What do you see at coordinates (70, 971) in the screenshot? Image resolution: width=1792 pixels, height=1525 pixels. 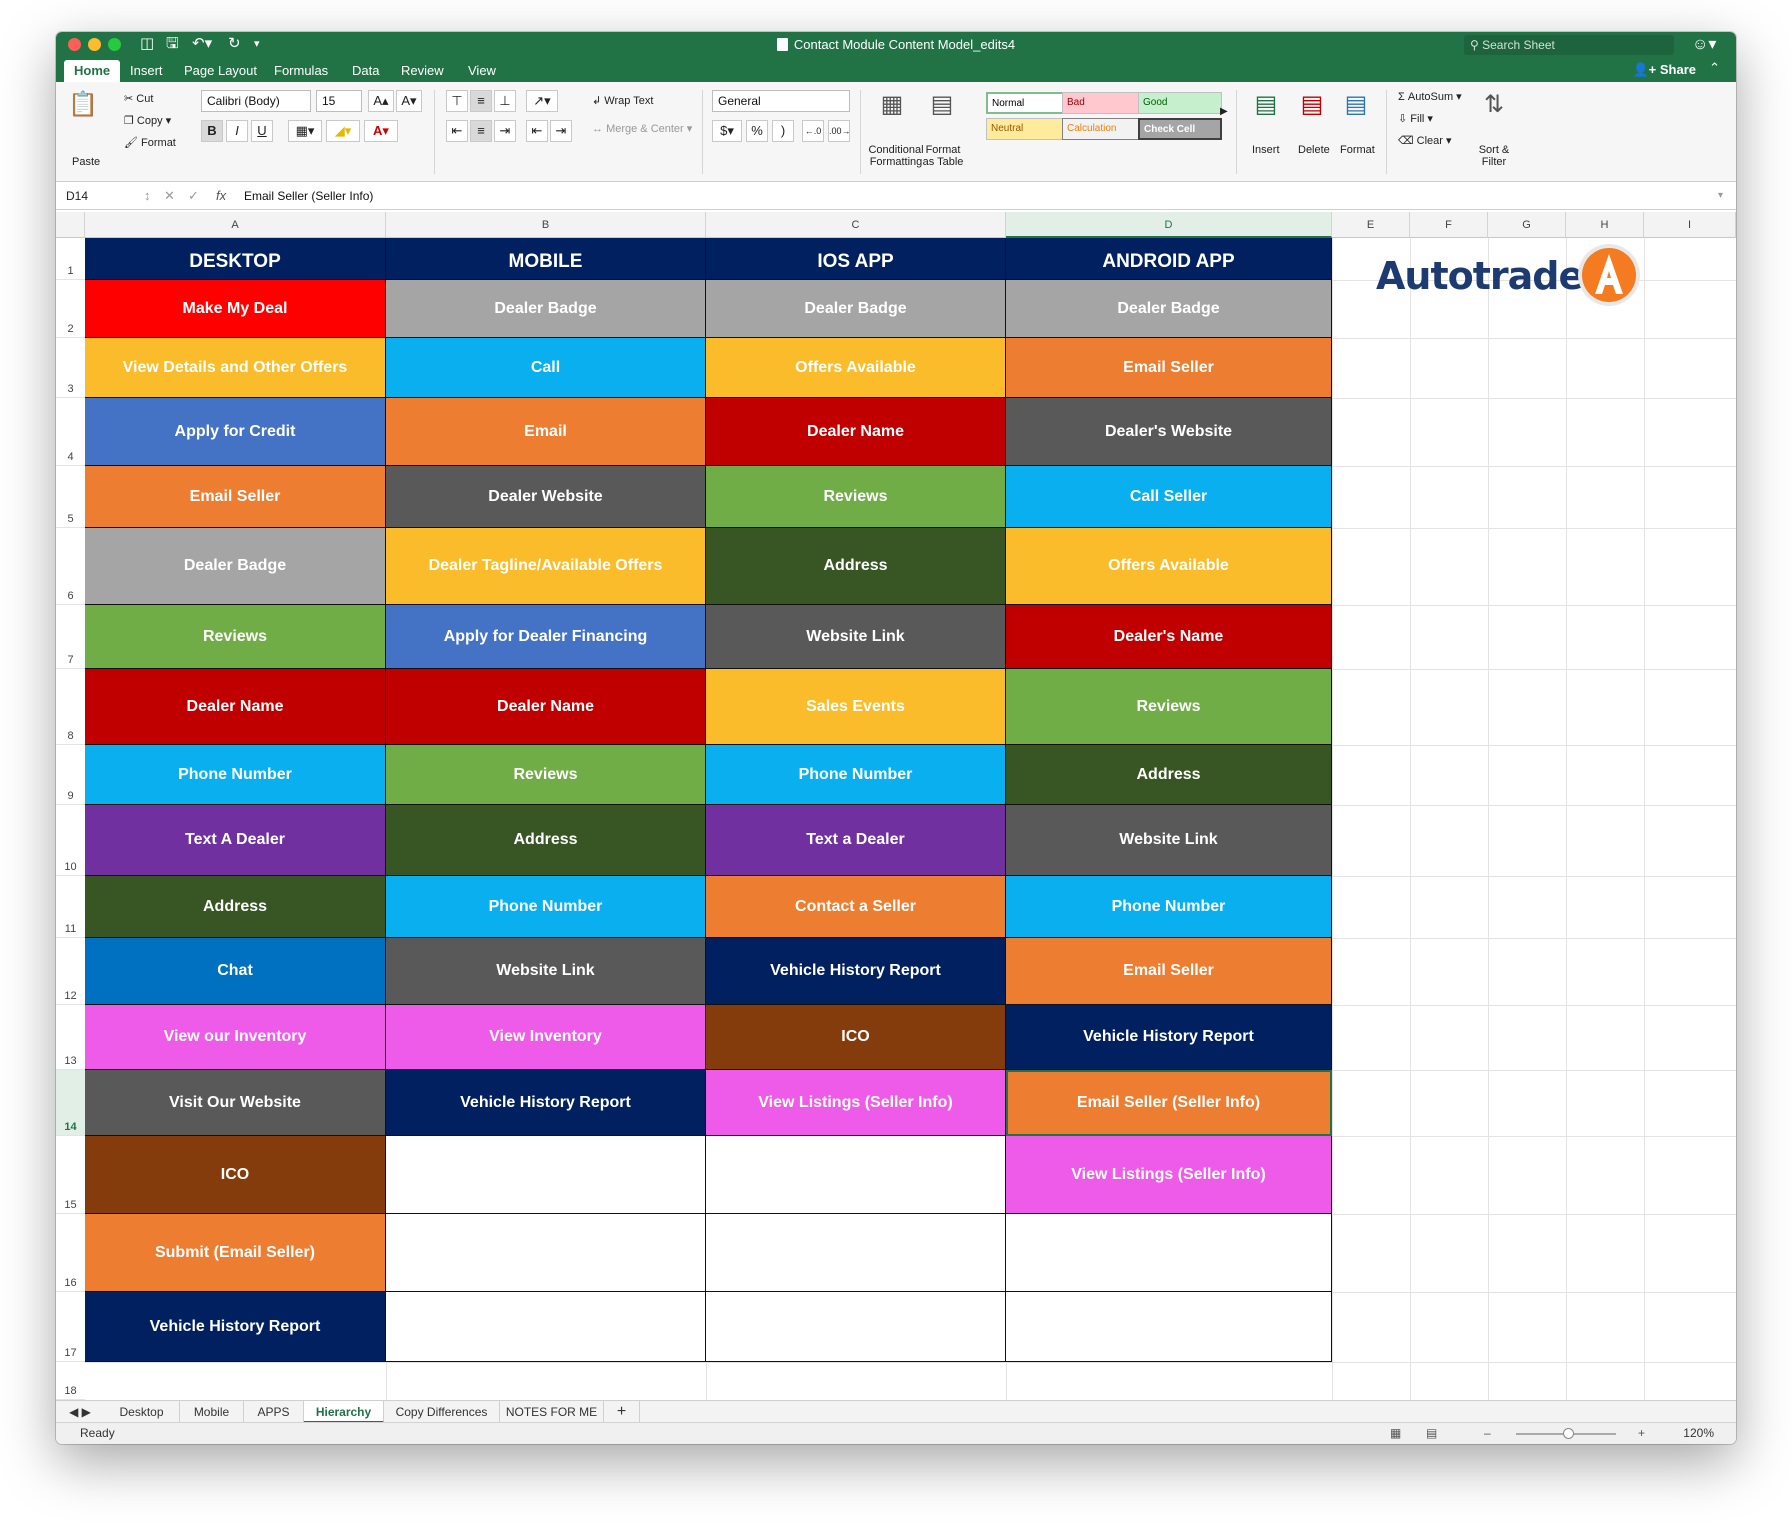 I see `row-header-12: 12` at bounding box center [70, 971].